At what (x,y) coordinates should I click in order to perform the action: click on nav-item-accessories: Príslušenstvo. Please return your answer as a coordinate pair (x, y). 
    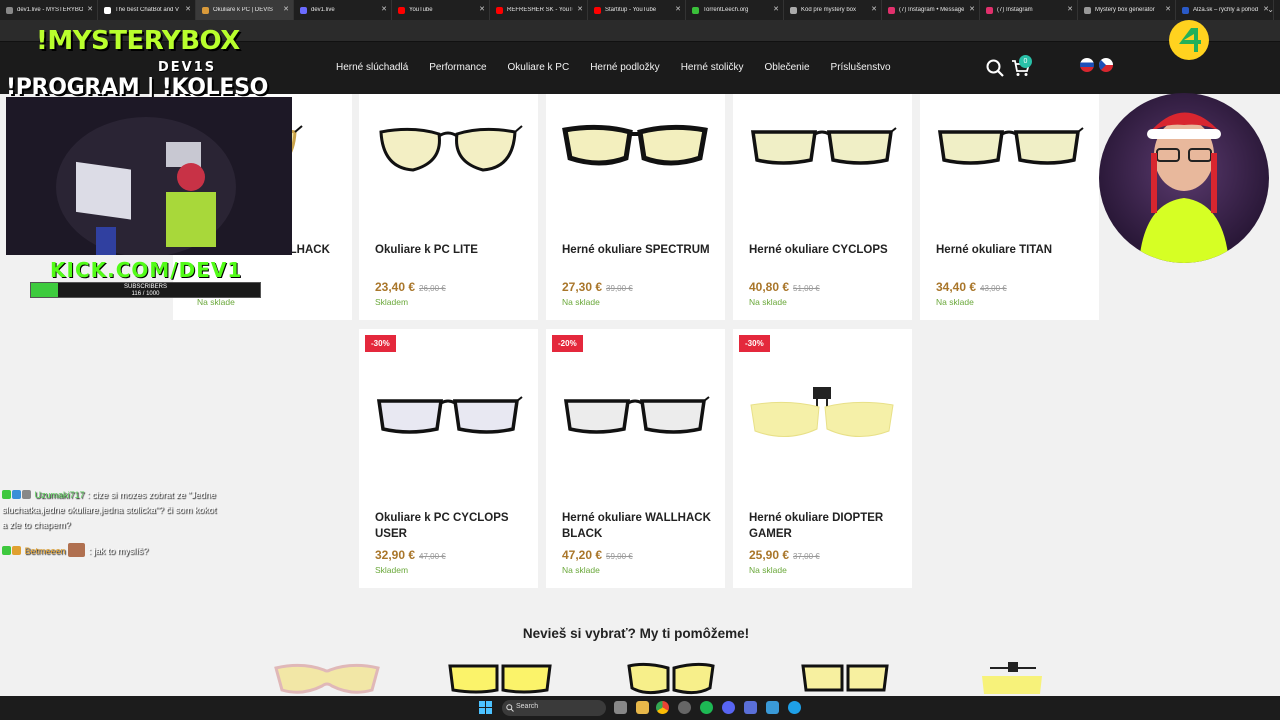
    Looking at the image, I should click on (861, 67).